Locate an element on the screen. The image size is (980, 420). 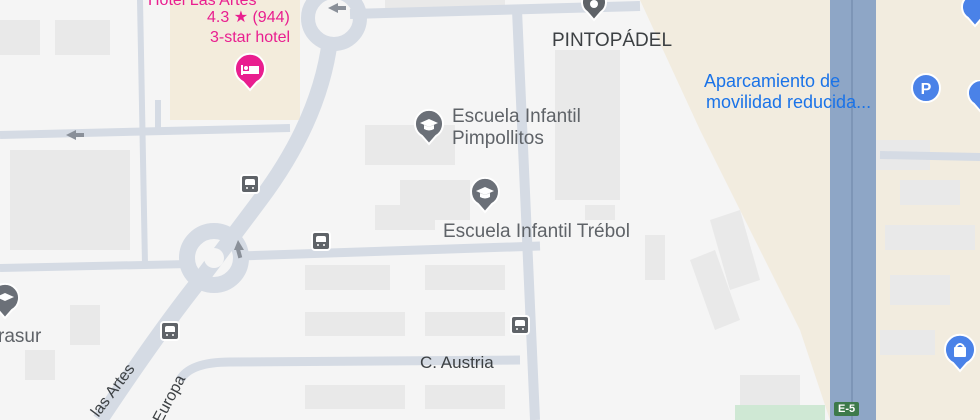
escuela-pimpollitos-label-2: Pimpollitos is located at coordinates (498, 139).